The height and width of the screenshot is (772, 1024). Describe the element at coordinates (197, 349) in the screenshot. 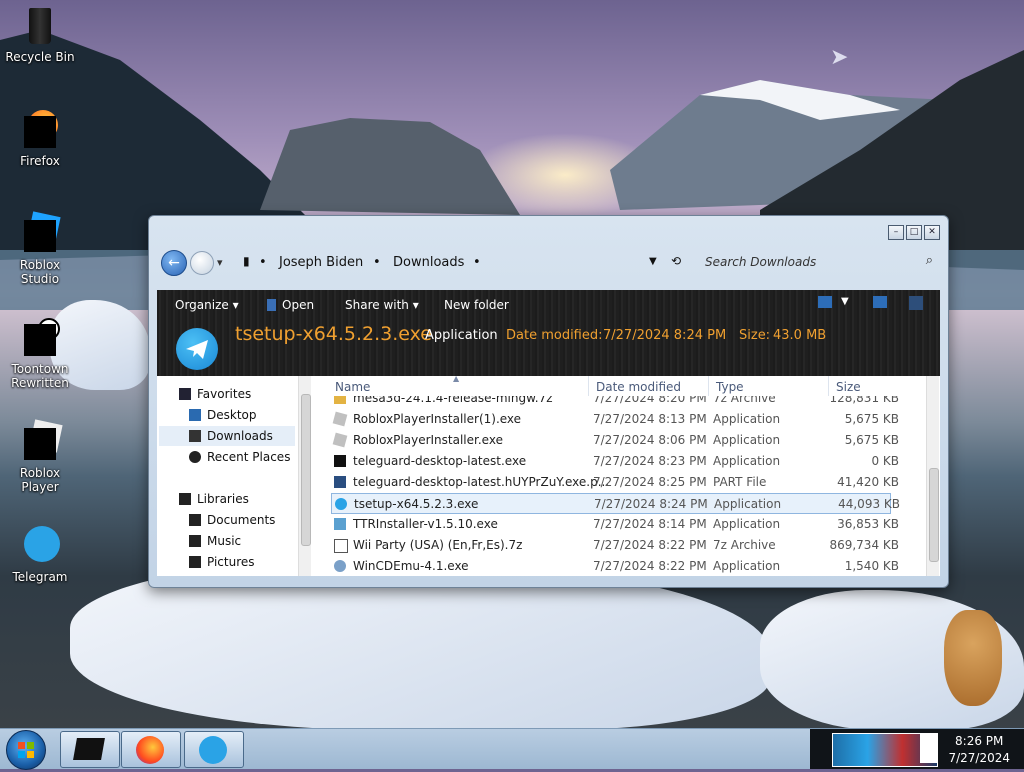

I see `paper-plane-icon` at that location.